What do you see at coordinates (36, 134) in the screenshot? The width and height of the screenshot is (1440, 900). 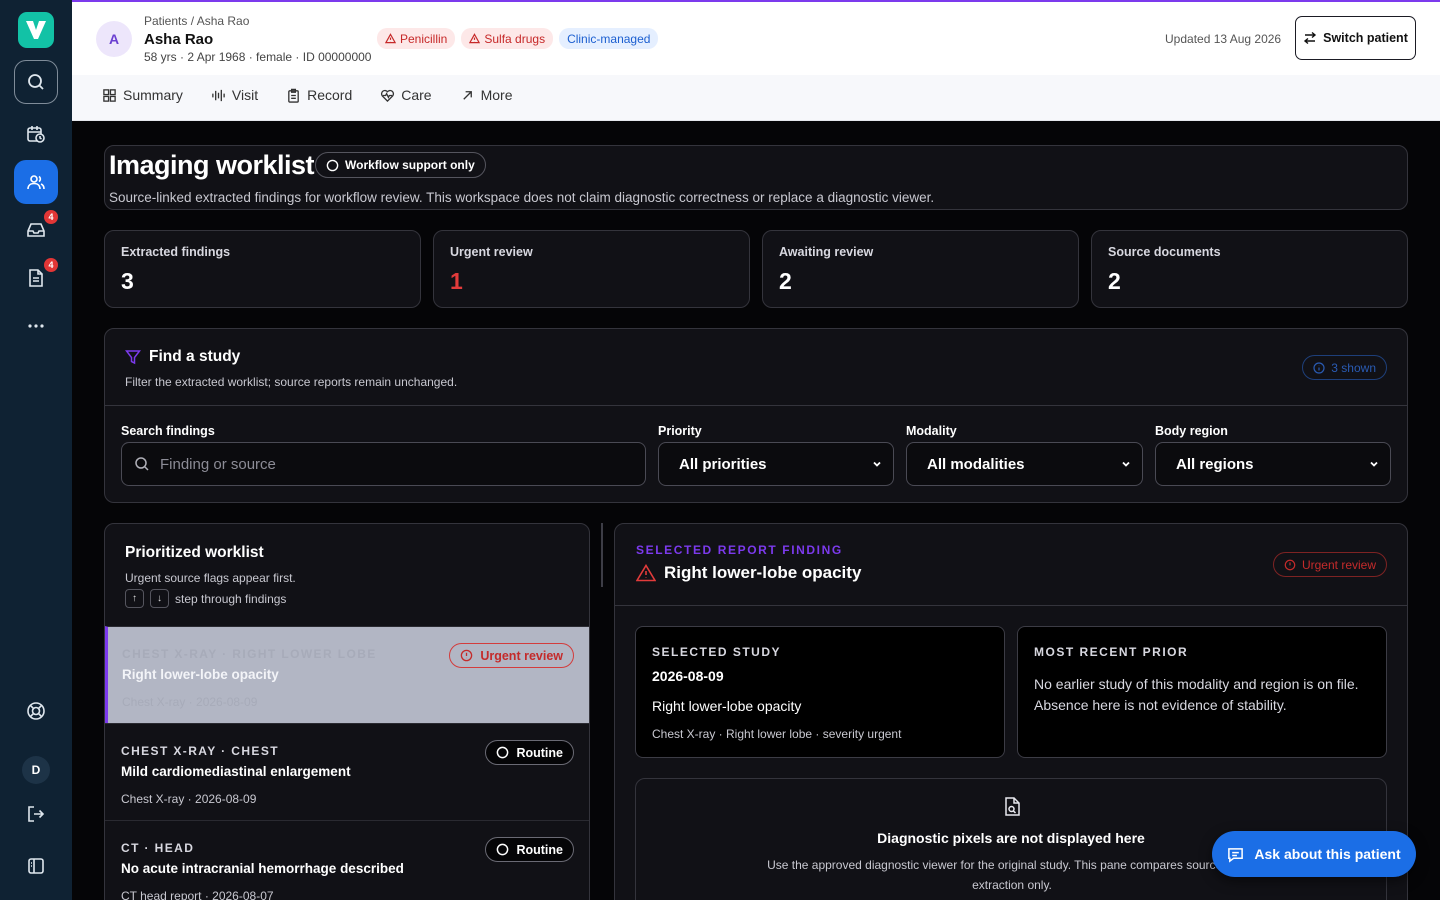 I see `rail-schedule-button` at bounding box center [36, 134].